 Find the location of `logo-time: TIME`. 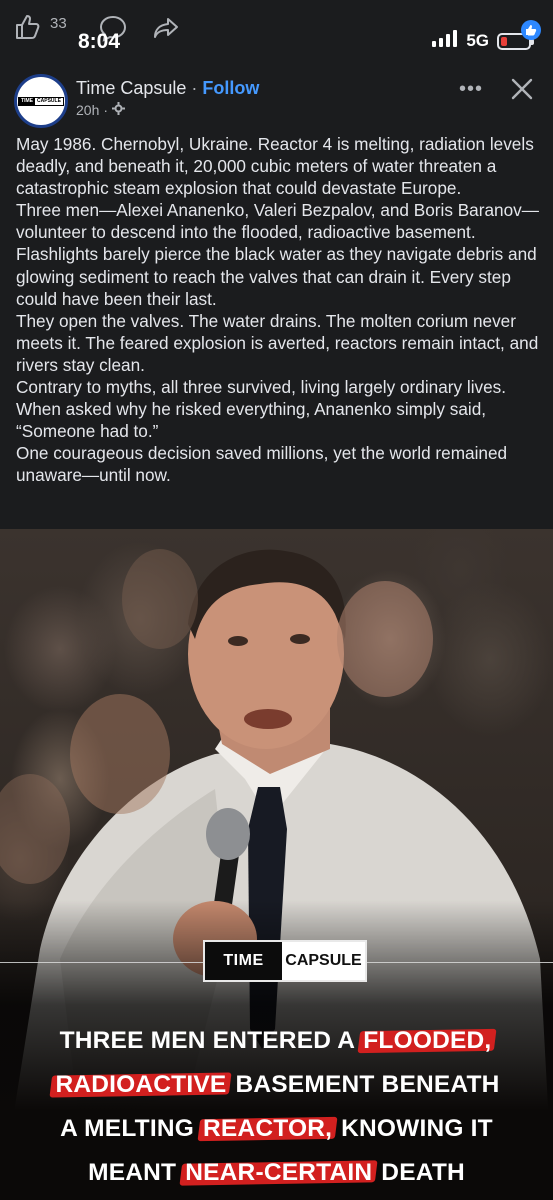

logo-time: TIME is located at coordinates (243, 961).